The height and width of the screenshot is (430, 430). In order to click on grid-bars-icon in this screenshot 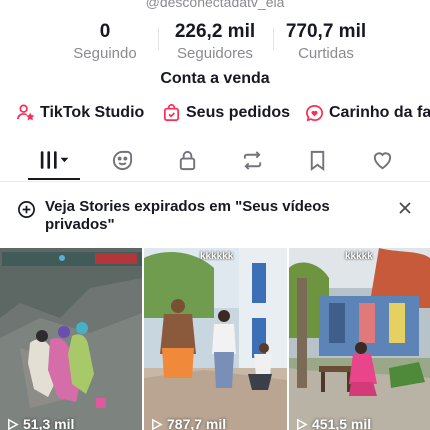, I will do `click(54, 160)`.